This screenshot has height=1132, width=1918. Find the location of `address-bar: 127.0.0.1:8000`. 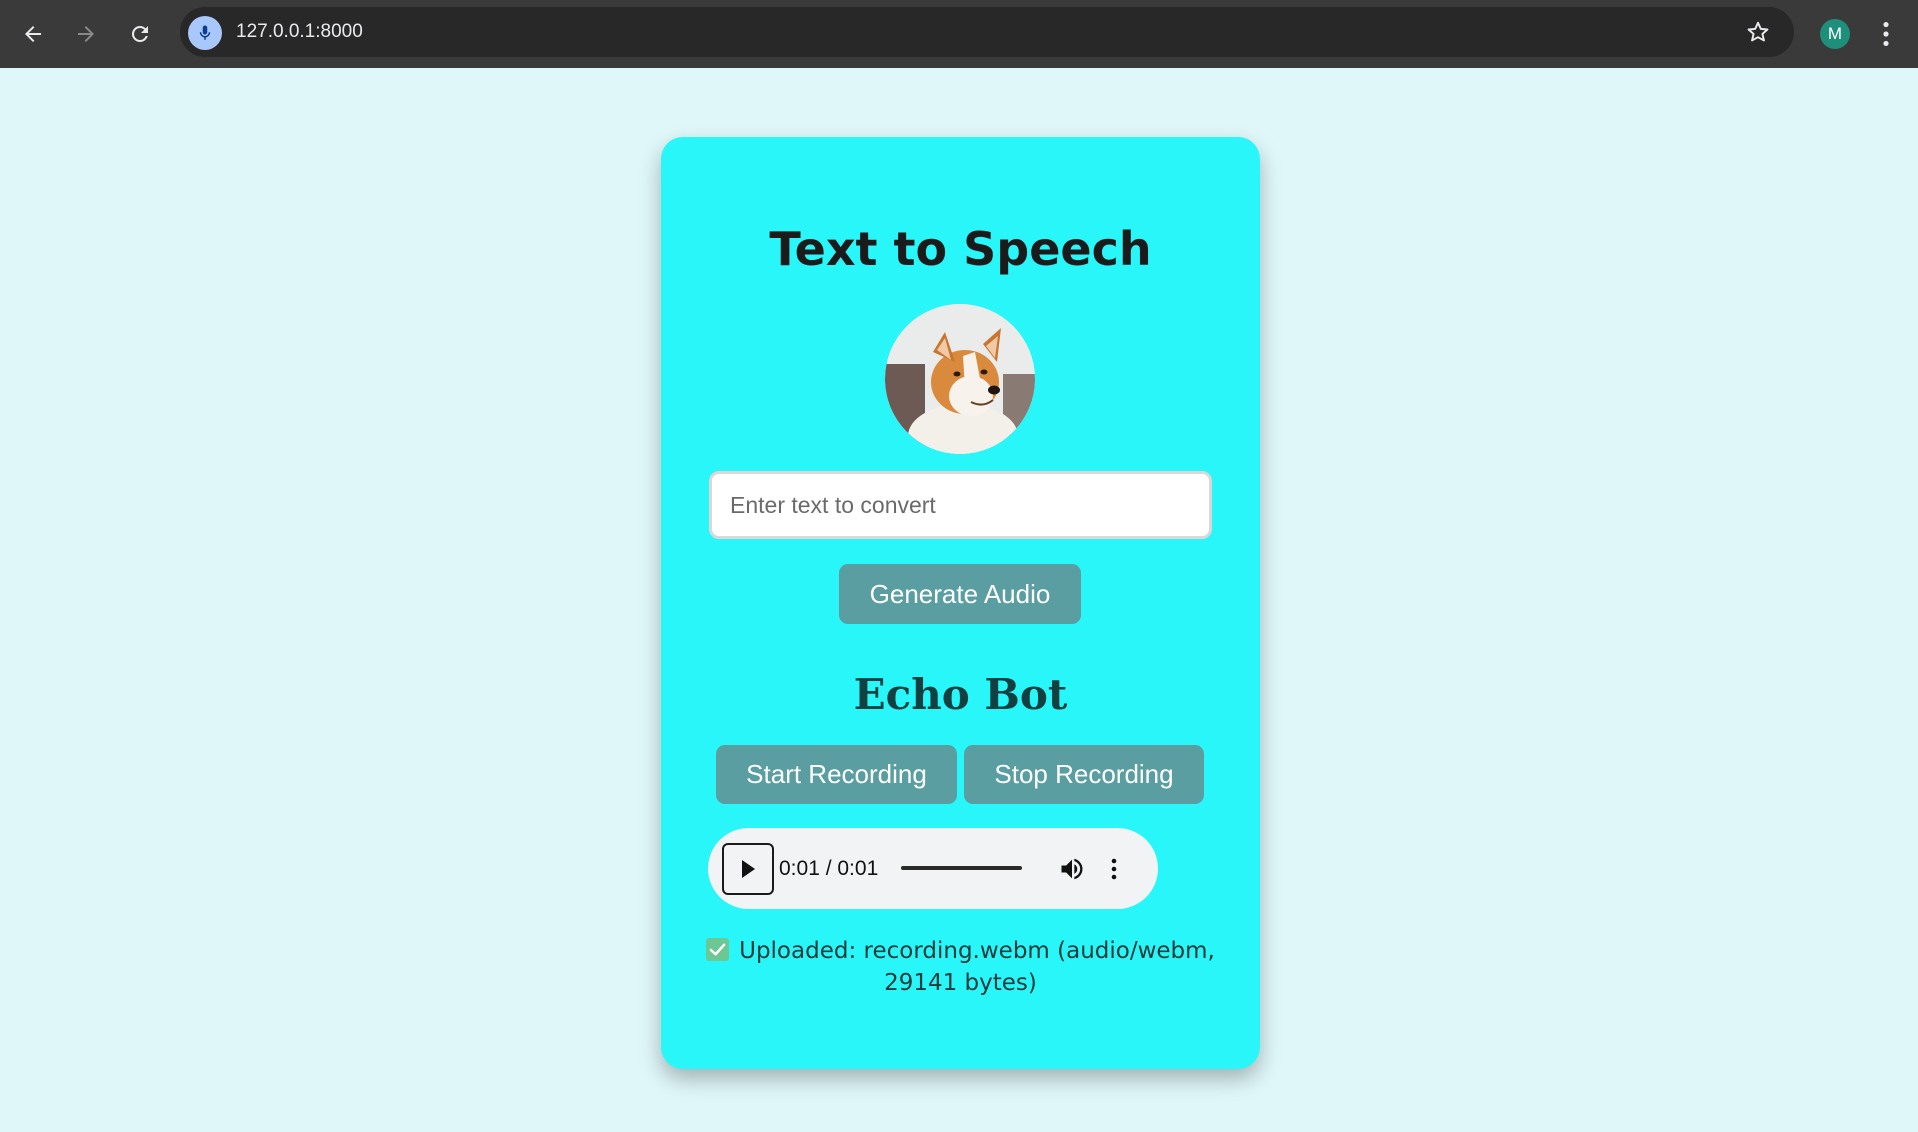

address-bar: 127.0.0.1:8000 is located at coordinates (987, 32).